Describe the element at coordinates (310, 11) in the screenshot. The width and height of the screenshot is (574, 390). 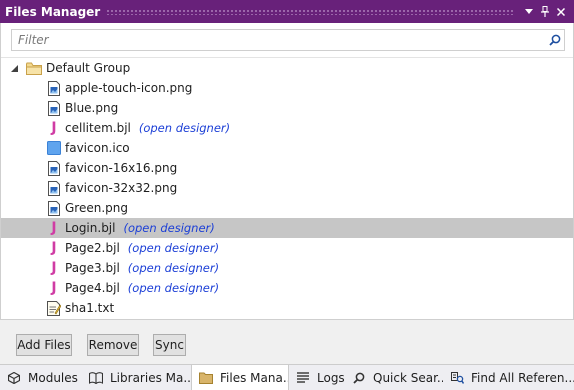
I see `title-grip` at that location.